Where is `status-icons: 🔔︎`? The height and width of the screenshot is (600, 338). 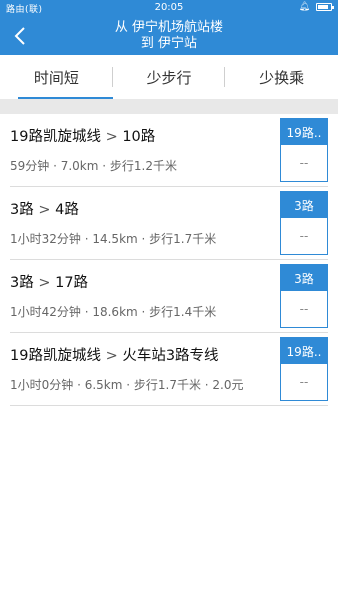
status-icons: 🔔︎ is located at coordinates (316, 7).